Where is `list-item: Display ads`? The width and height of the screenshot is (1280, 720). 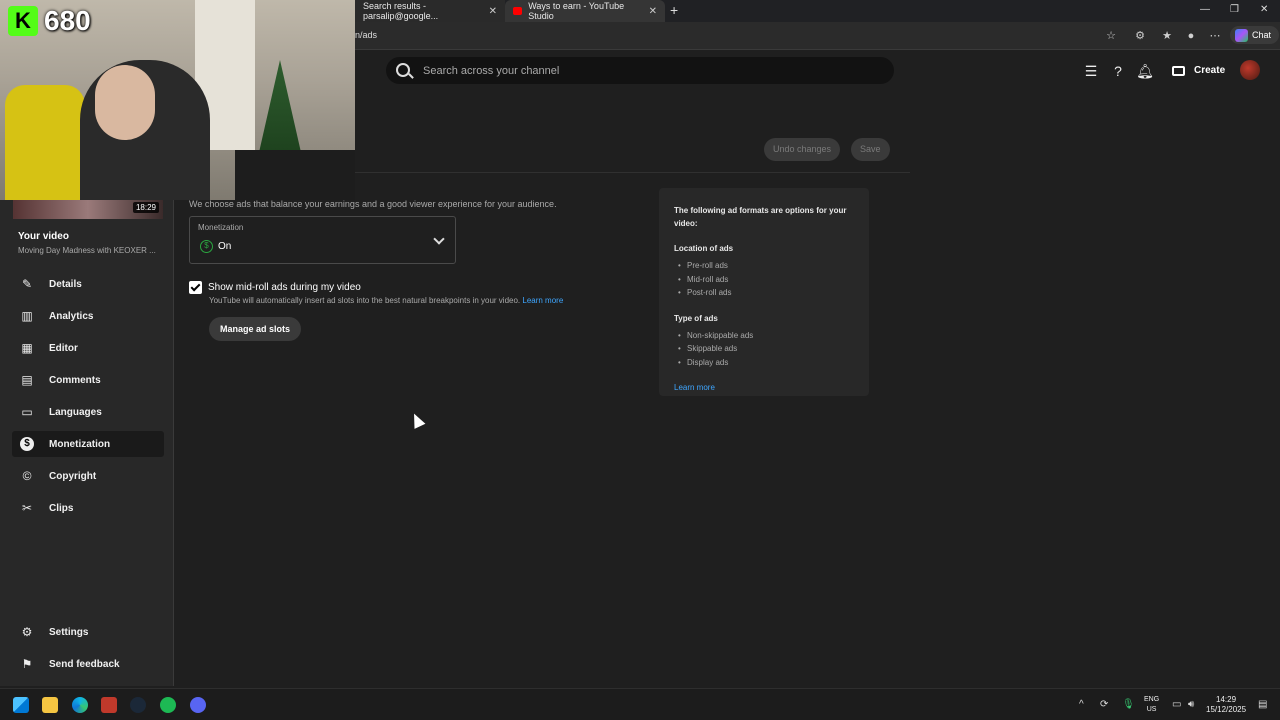 list-item: Display ads is located at coordinates (764, 363).